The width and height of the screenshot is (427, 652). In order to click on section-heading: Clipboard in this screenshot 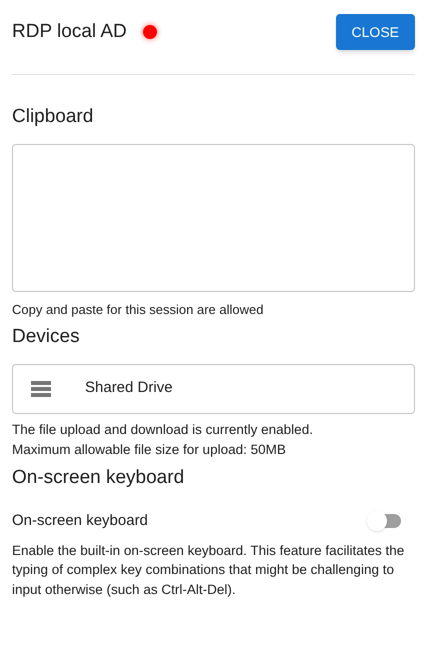, I will do `click(53, 117)`.